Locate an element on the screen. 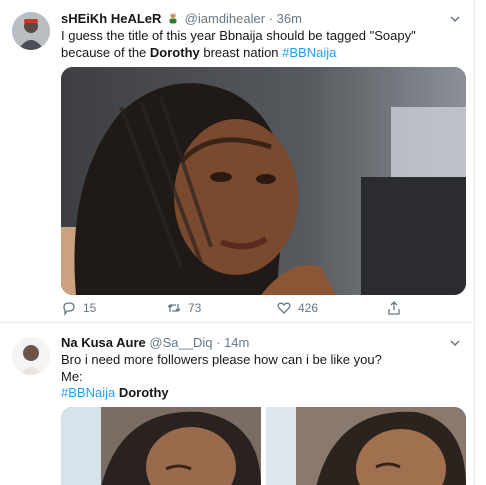 This screenshot has height=485, width=486. share-icon is located at coordinates (394, 308).